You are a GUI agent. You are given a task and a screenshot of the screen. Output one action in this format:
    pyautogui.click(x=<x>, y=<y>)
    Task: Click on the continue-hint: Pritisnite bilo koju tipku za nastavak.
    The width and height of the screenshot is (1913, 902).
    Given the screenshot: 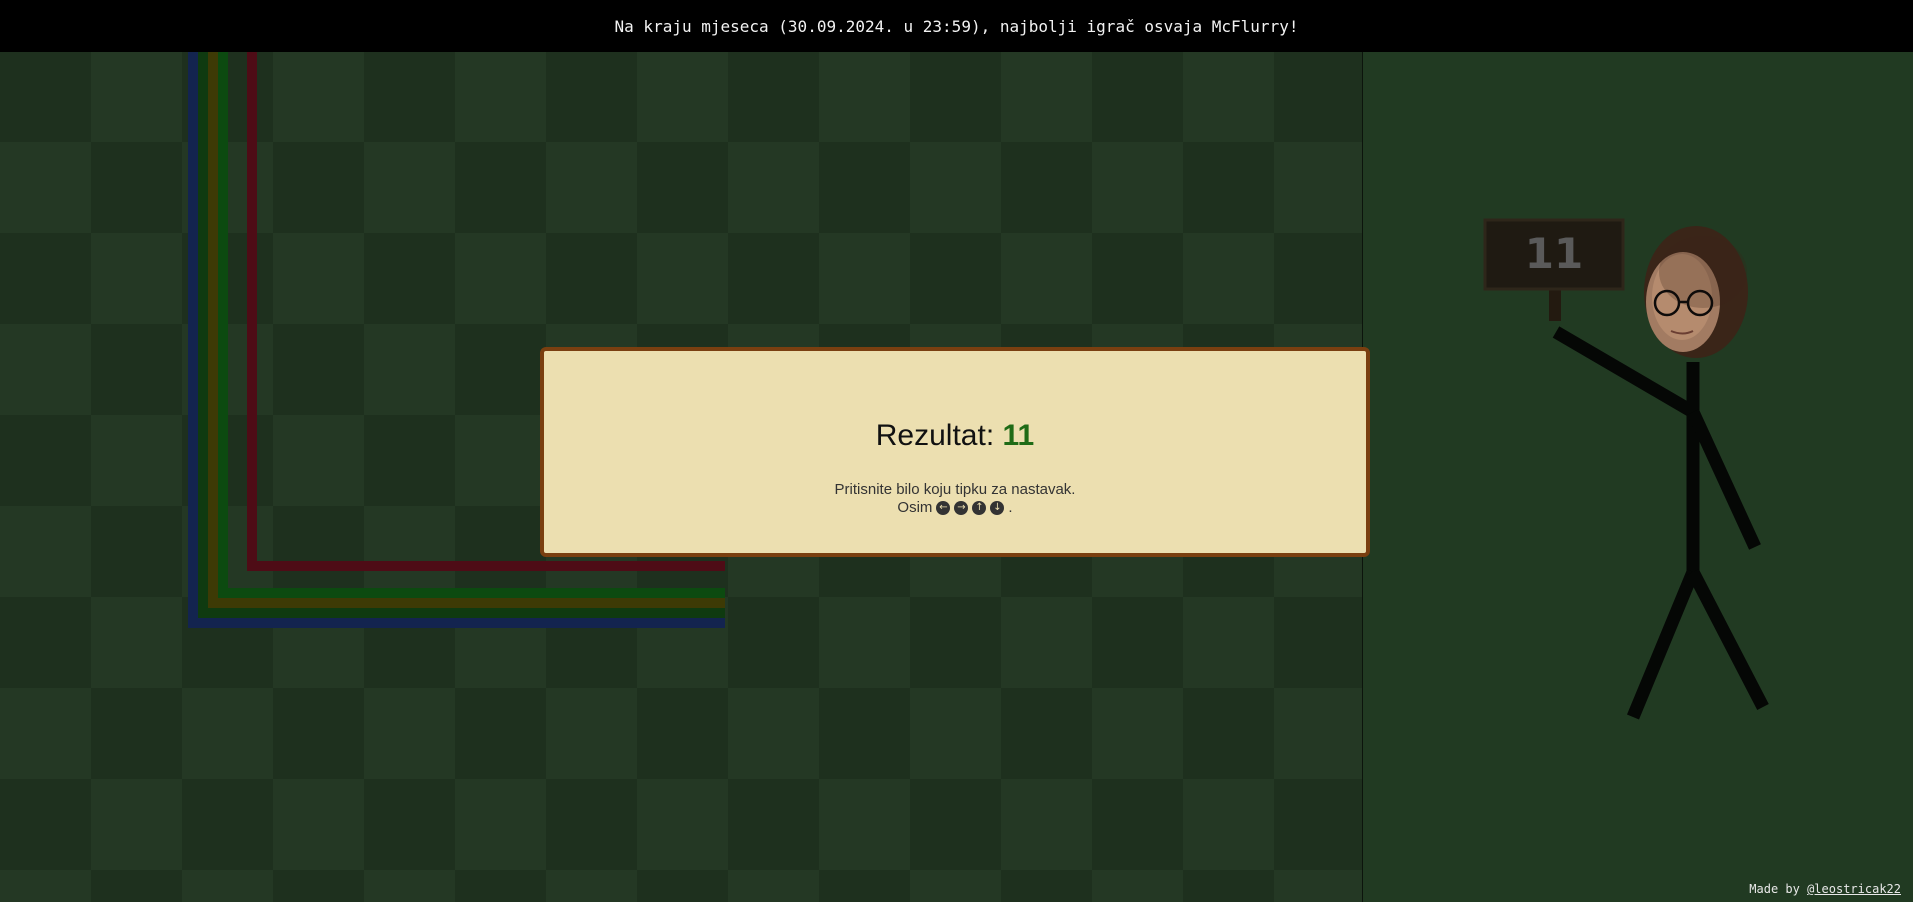 What is the action you would take?
    pyautogui.click(x=955, y=489)
    